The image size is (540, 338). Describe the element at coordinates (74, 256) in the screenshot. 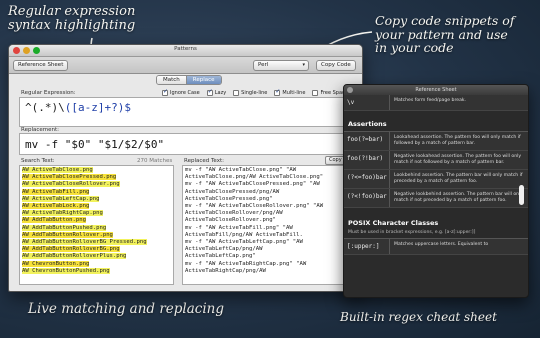

I see `match-highlight: AW AddTabButtonRolloverPlus.png` at that location.